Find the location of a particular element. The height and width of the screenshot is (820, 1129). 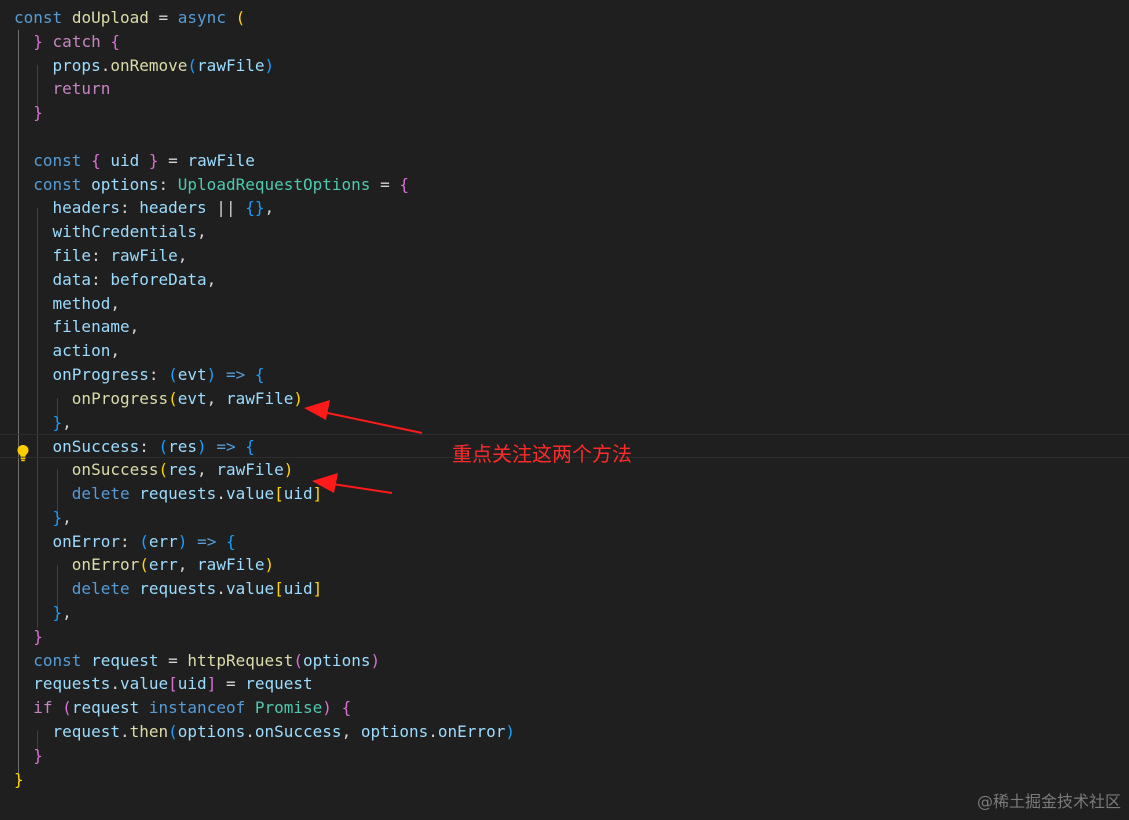

code-token: UploadRequestOptions is located at coordinates (274, 184).